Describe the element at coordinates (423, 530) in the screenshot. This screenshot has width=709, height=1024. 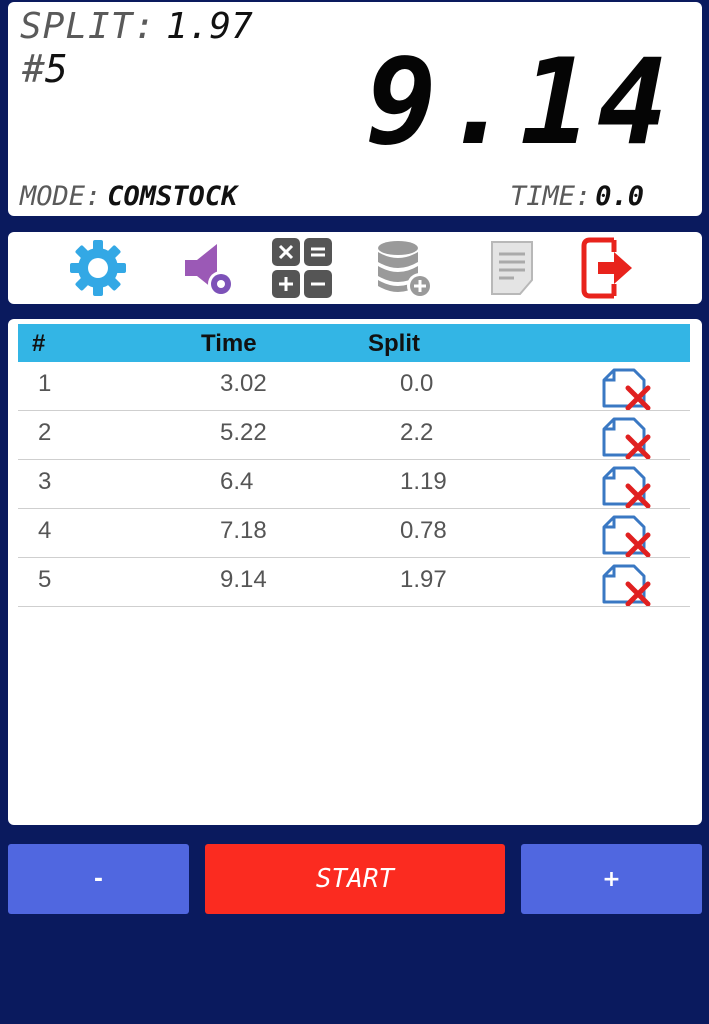
I see `row-split: 0.78` at that location.